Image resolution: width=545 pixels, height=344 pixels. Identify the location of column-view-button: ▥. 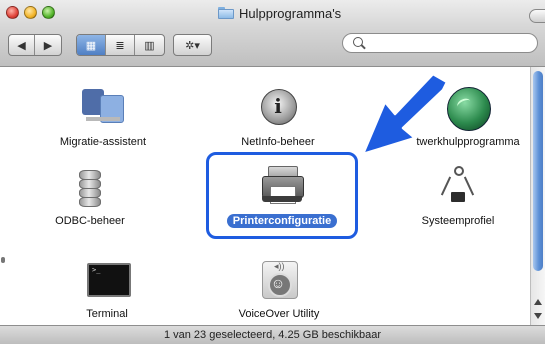
(149, 45).